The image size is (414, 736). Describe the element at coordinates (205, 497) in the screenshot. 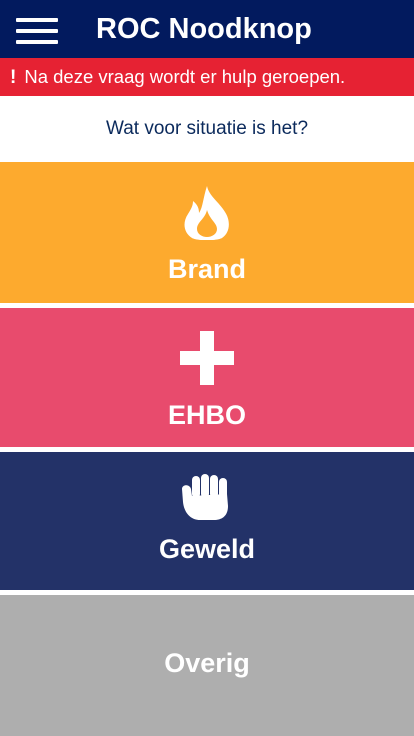

I see `fist-icon` at that location.